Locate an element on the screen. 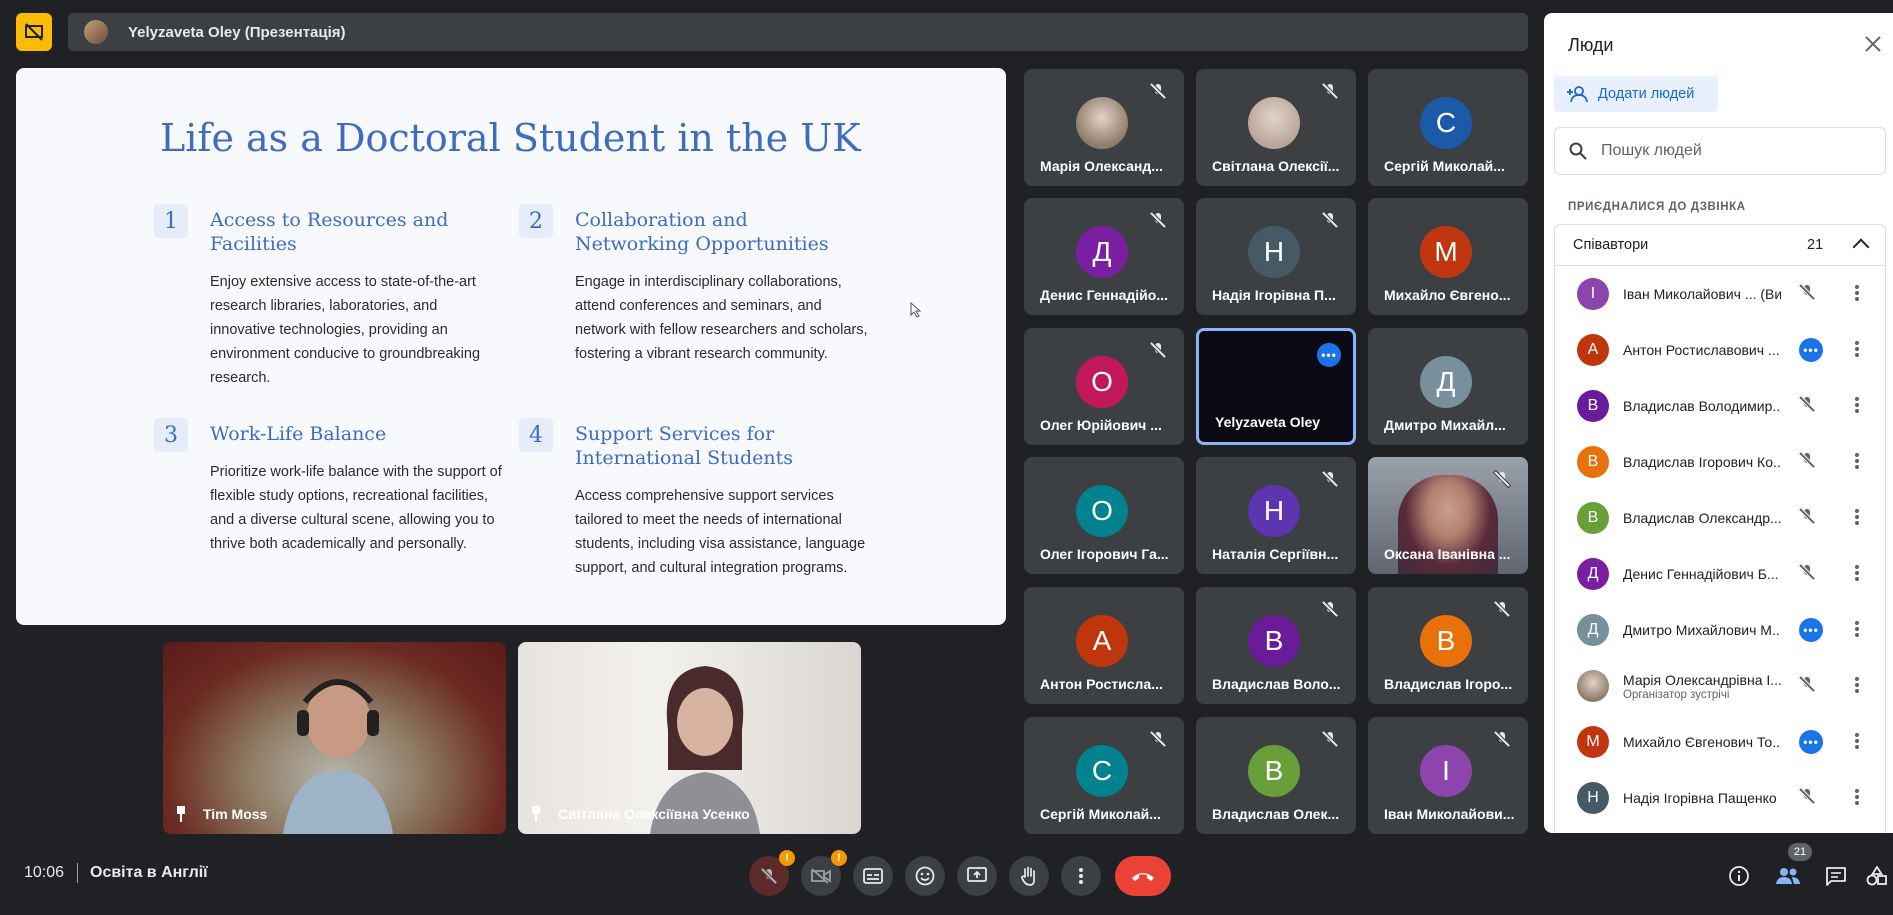  camera-off-indicator-button is located at coordinates (34, 32).